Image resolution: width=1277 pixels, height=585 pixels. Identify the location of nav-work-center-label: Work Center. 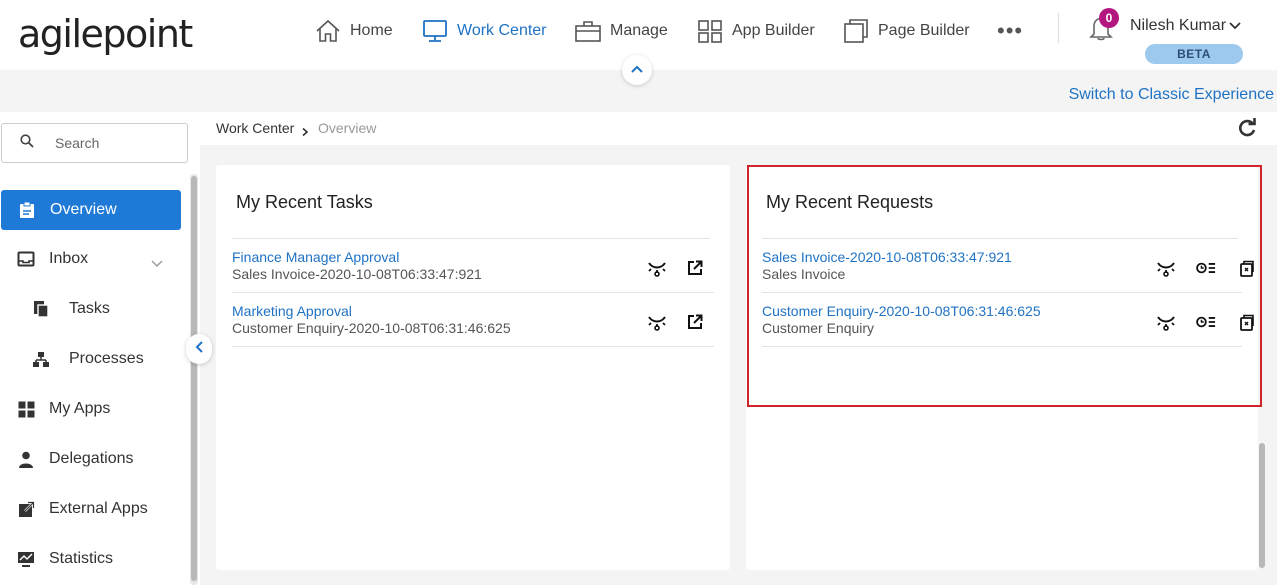
(502, 30).